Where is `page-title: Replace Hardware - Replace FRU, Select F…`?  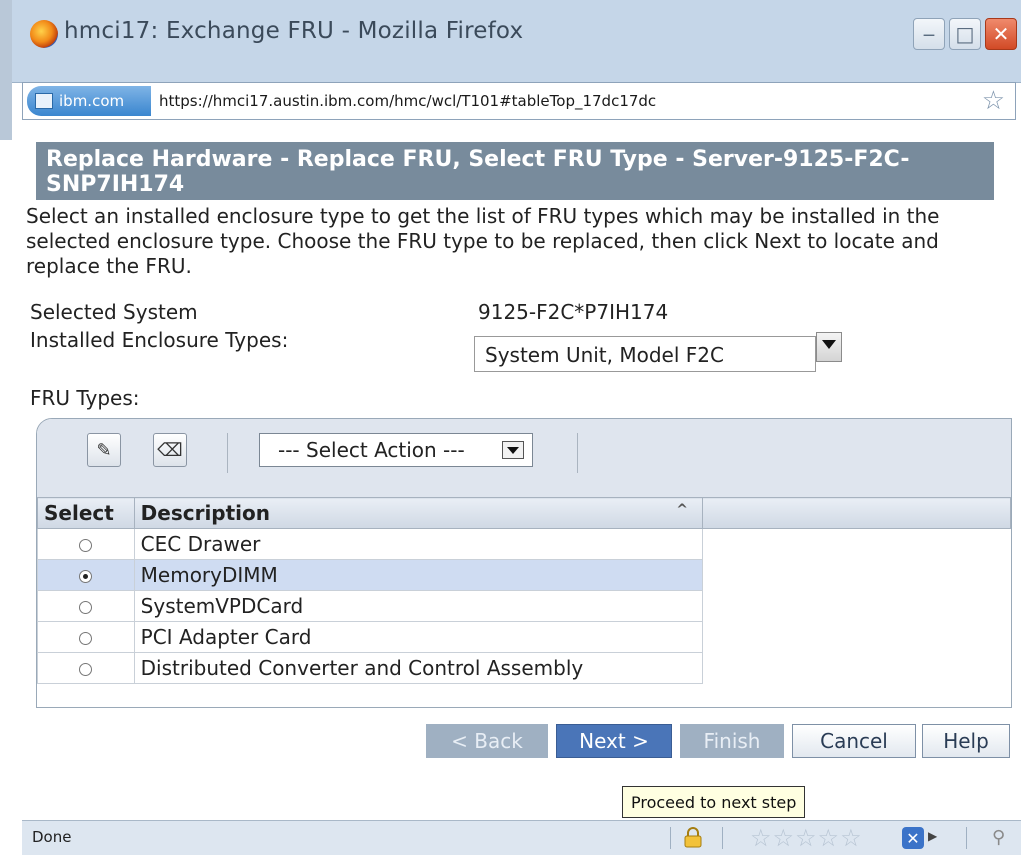
page-title: Replace Hardware - Replace FRU, Select F… is located at coordinates (478, 172).